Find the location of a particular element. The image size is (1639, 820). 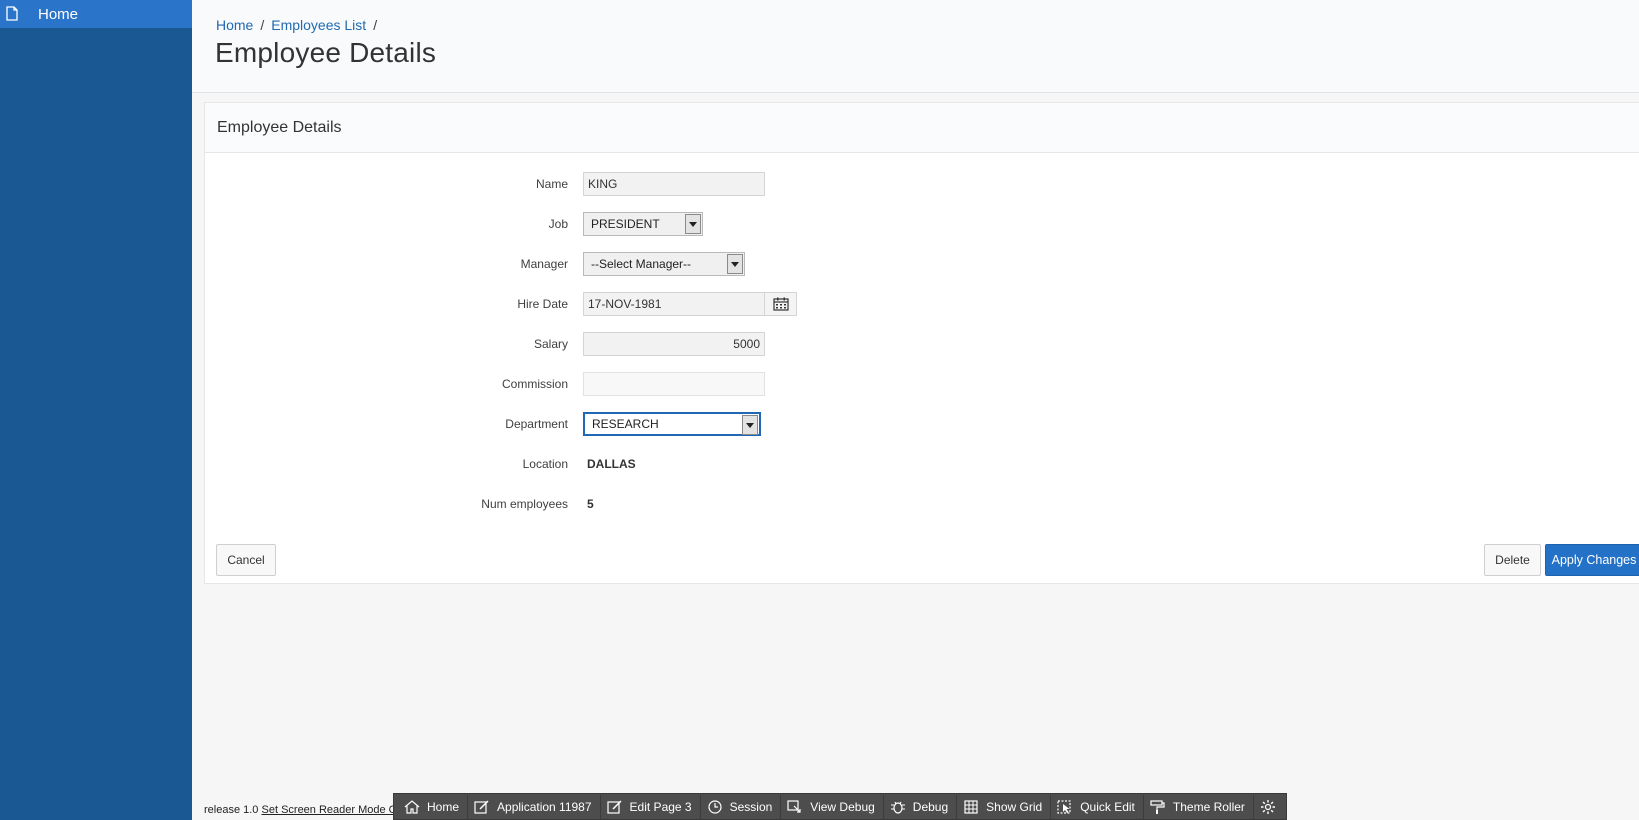

footer: release 1.0 Set Screen Reader Mode On is located at coordinates (303, 810).